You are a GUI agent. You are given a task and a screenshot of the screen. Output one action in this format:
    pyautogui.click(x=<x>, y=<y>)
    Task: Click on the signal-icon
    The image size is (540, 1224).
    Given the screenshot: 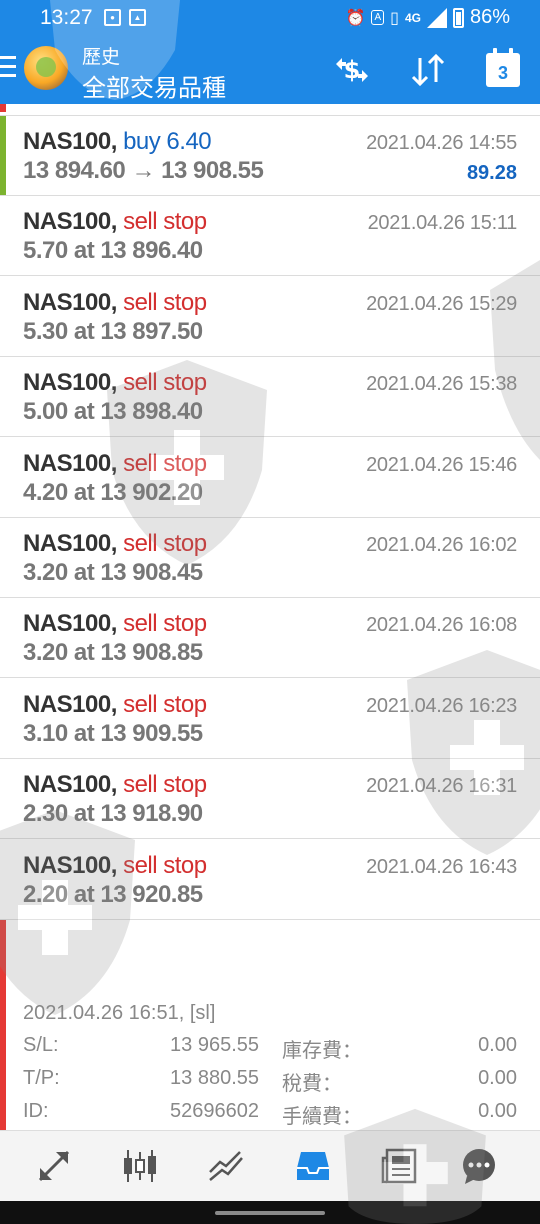 What is the action you would take?
    pyautogui.click(x=436, y=17)
    